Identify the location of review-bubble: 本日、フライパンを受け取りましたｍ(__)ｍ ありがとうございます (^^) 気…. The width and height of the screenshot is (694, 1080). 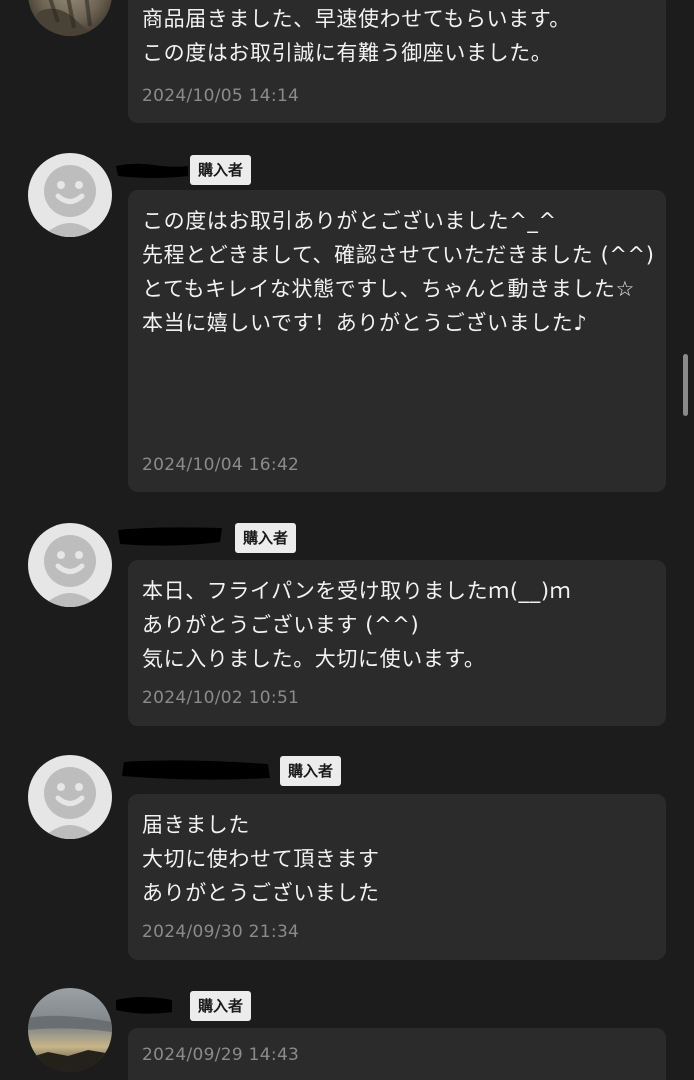
(397, 643).